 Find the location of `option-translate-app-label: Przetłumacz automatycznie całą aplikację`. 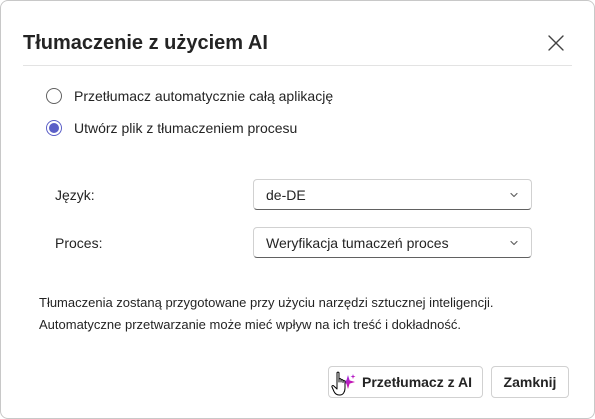

option-translate-app-label: Przetłumacz automatycznie całą aplikację is located at coordinates (204, 96).